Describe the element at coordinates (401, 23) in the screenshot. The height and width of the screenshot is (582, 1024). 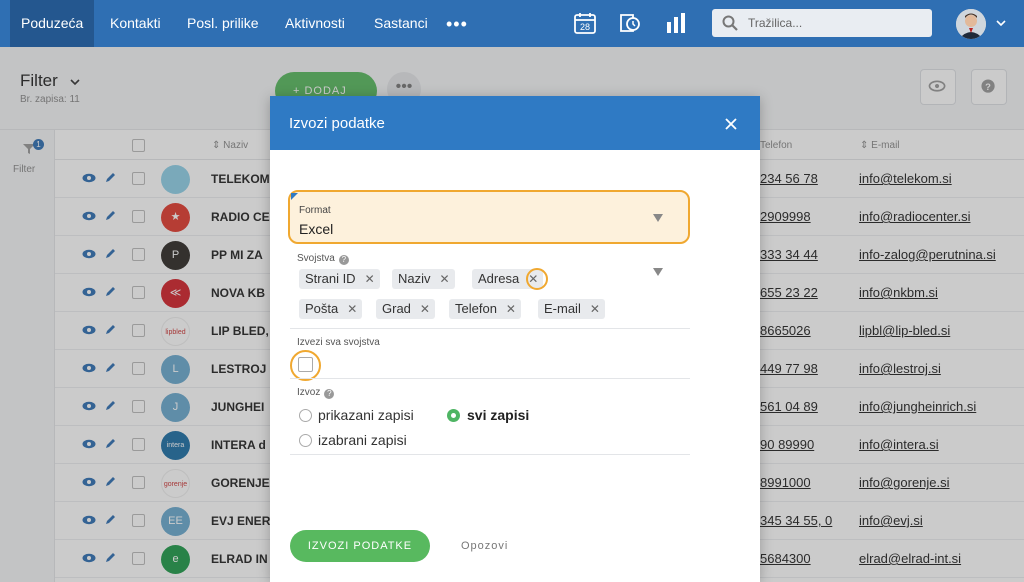
I see `nav-item-sastanci: Sastanci` at that location.